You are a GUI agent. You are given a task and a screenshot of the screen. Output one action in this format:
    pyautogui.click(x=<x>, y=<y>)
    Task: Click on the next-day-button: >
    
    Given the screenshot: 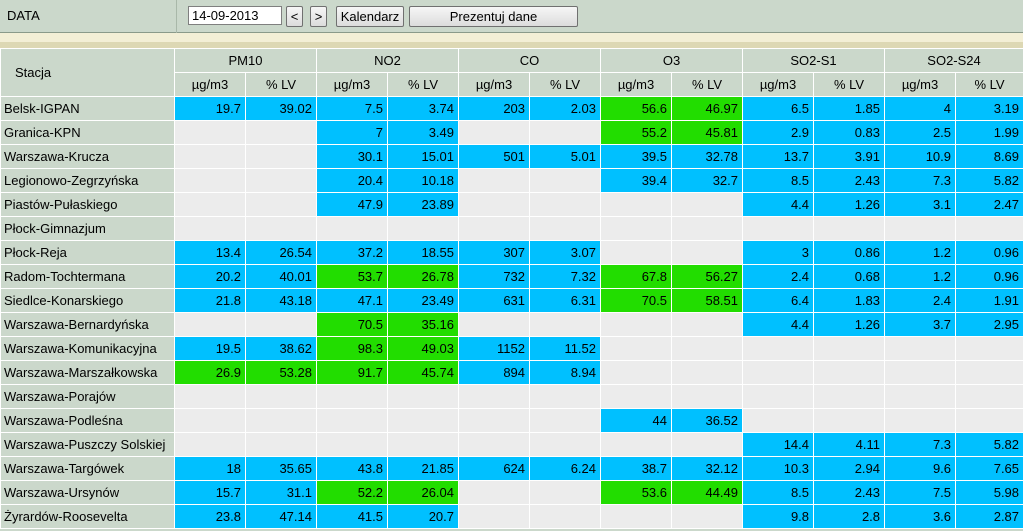 What is the action you would take?
    pyautogui.click(x=318, y=16)
    